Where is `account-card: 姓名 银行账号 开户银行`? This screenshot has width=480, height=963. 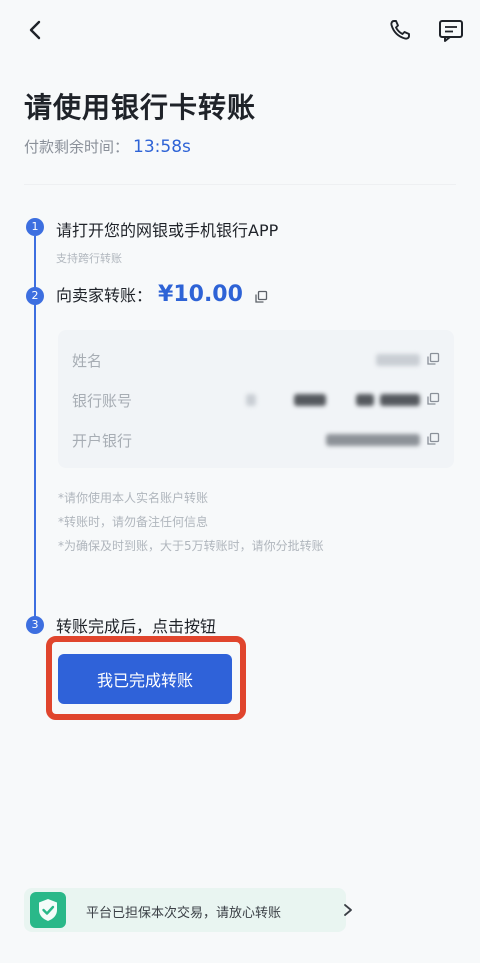 account-card: 姓名 银行账号 开户银行 is located at coordinates (256, 399).